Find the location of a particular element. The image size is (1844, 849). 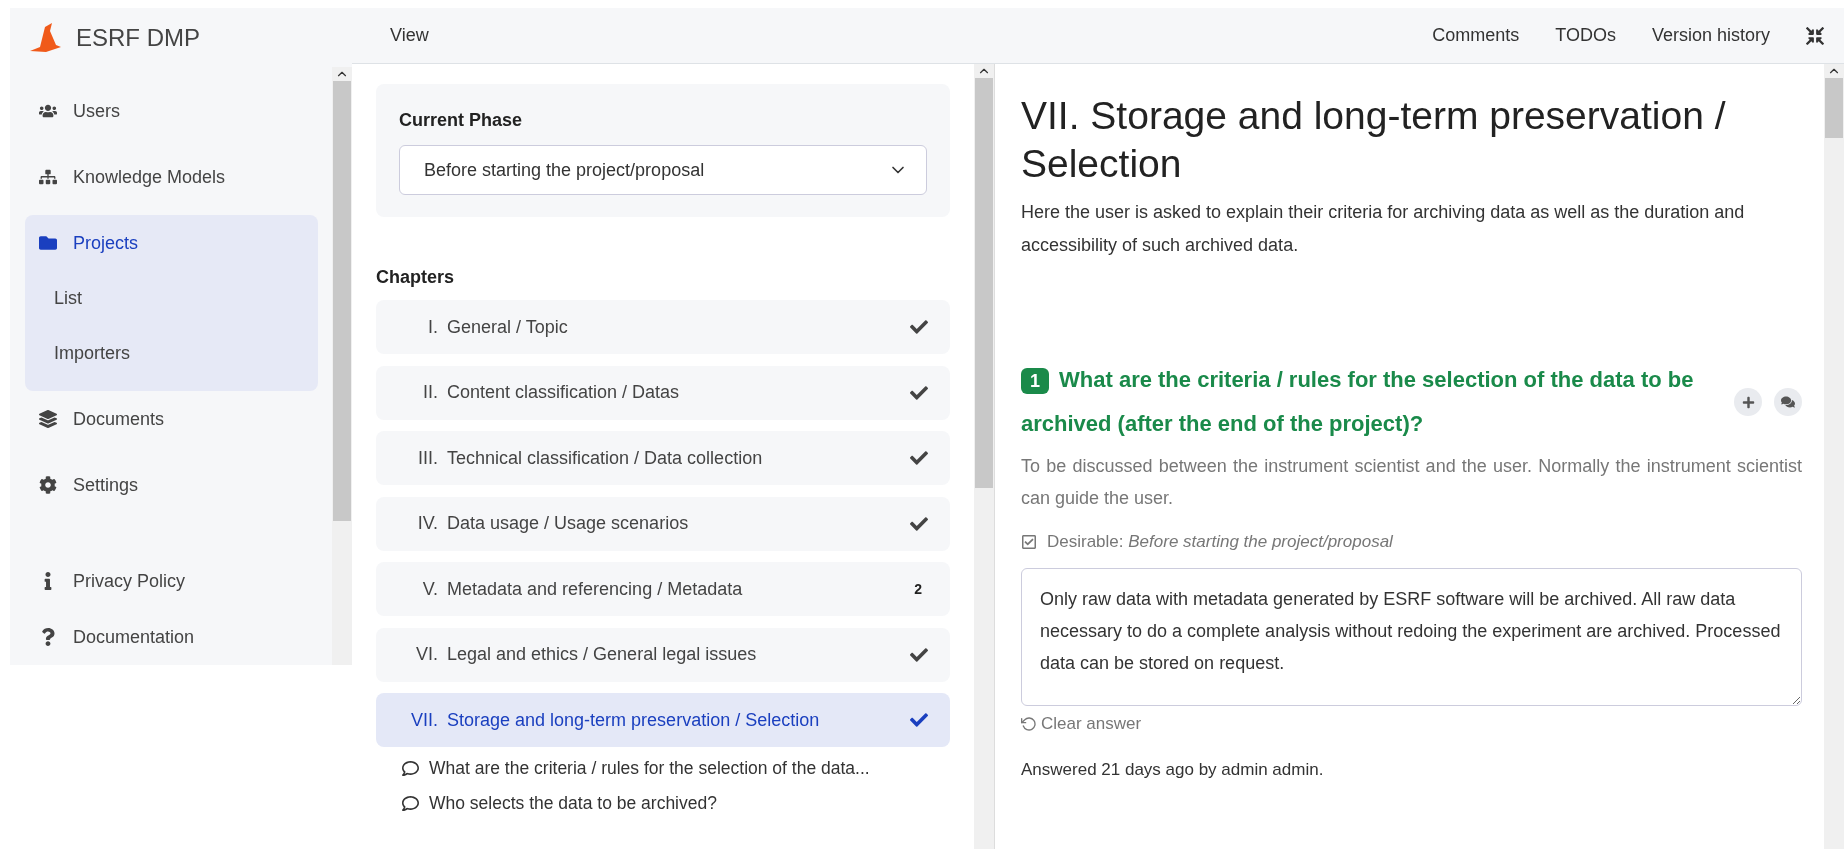

toolbar-link: Comments is located at coordinates (1476, 35).